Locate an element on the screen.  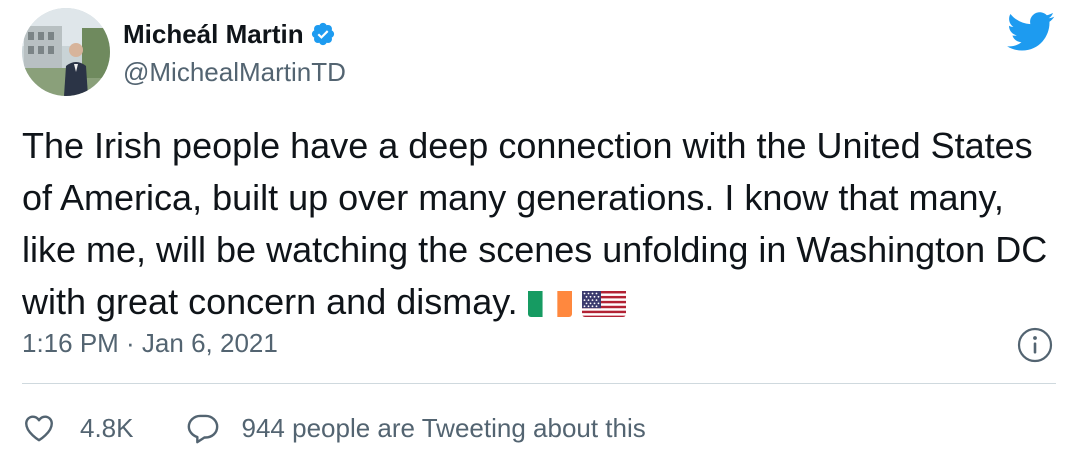
info-icon is located at coordinates (1035, 345).